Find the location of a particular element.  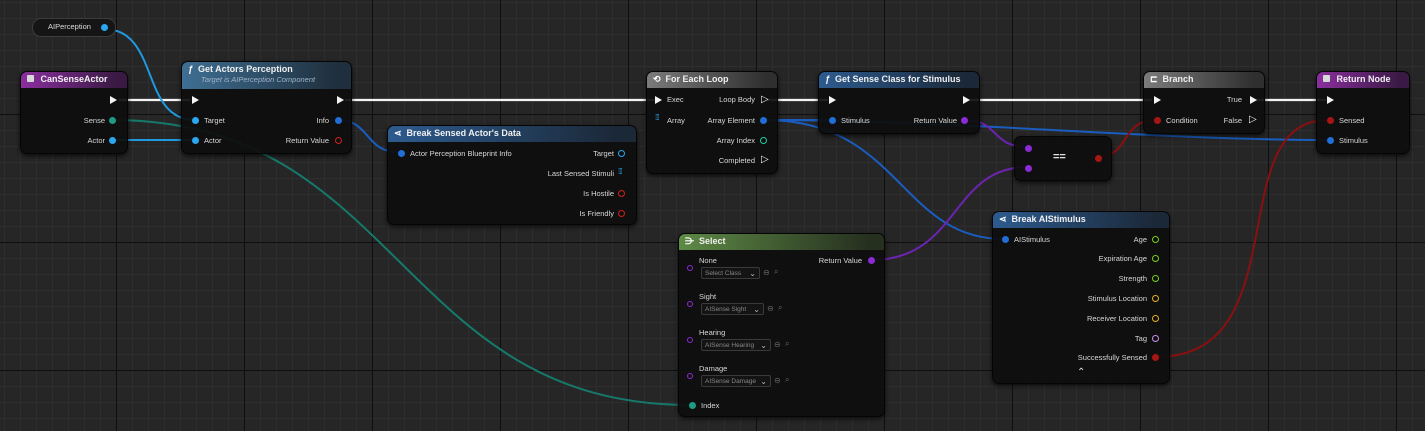

option-none-class-dropdown: Select Class ⌄ is located at coordinates (730, 273).